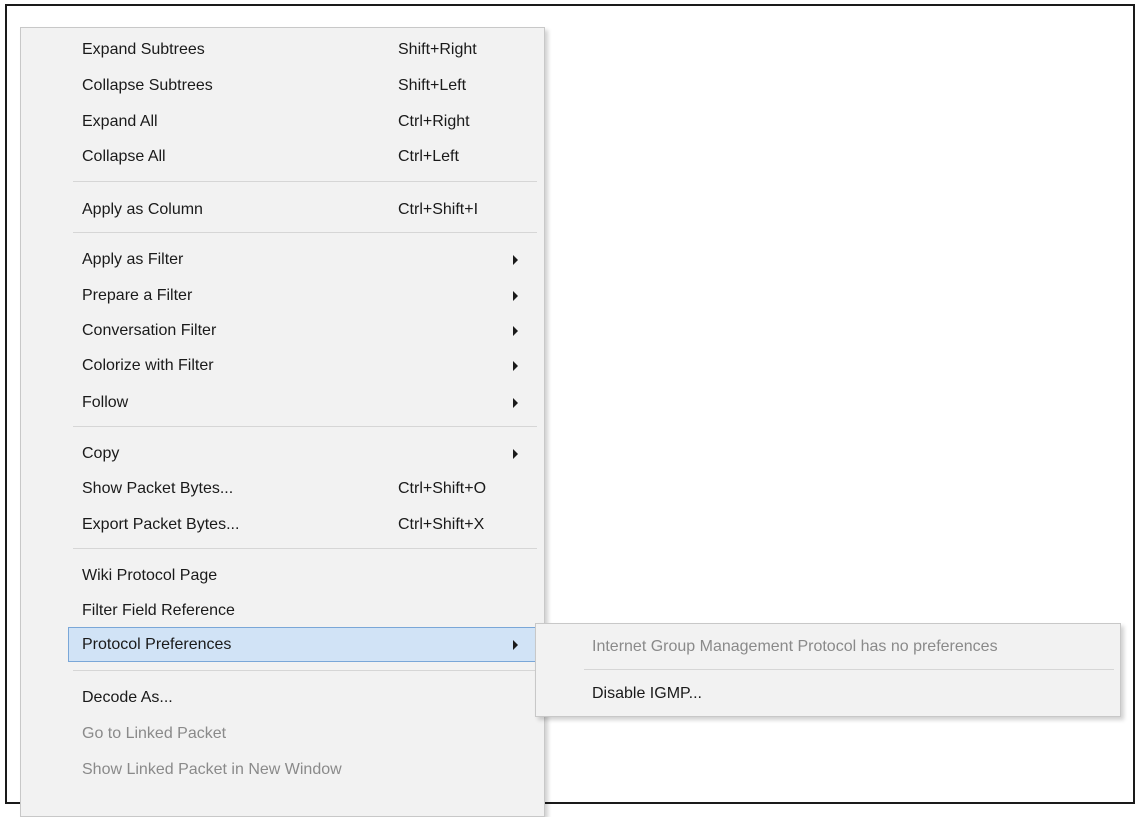 This screenshot has width=1140, height=817. Describe the element at coordinates (305, 575) in the screenshot. I see `menu-item-wiki-protocol-page: Wiki Protocol Page` at that location.